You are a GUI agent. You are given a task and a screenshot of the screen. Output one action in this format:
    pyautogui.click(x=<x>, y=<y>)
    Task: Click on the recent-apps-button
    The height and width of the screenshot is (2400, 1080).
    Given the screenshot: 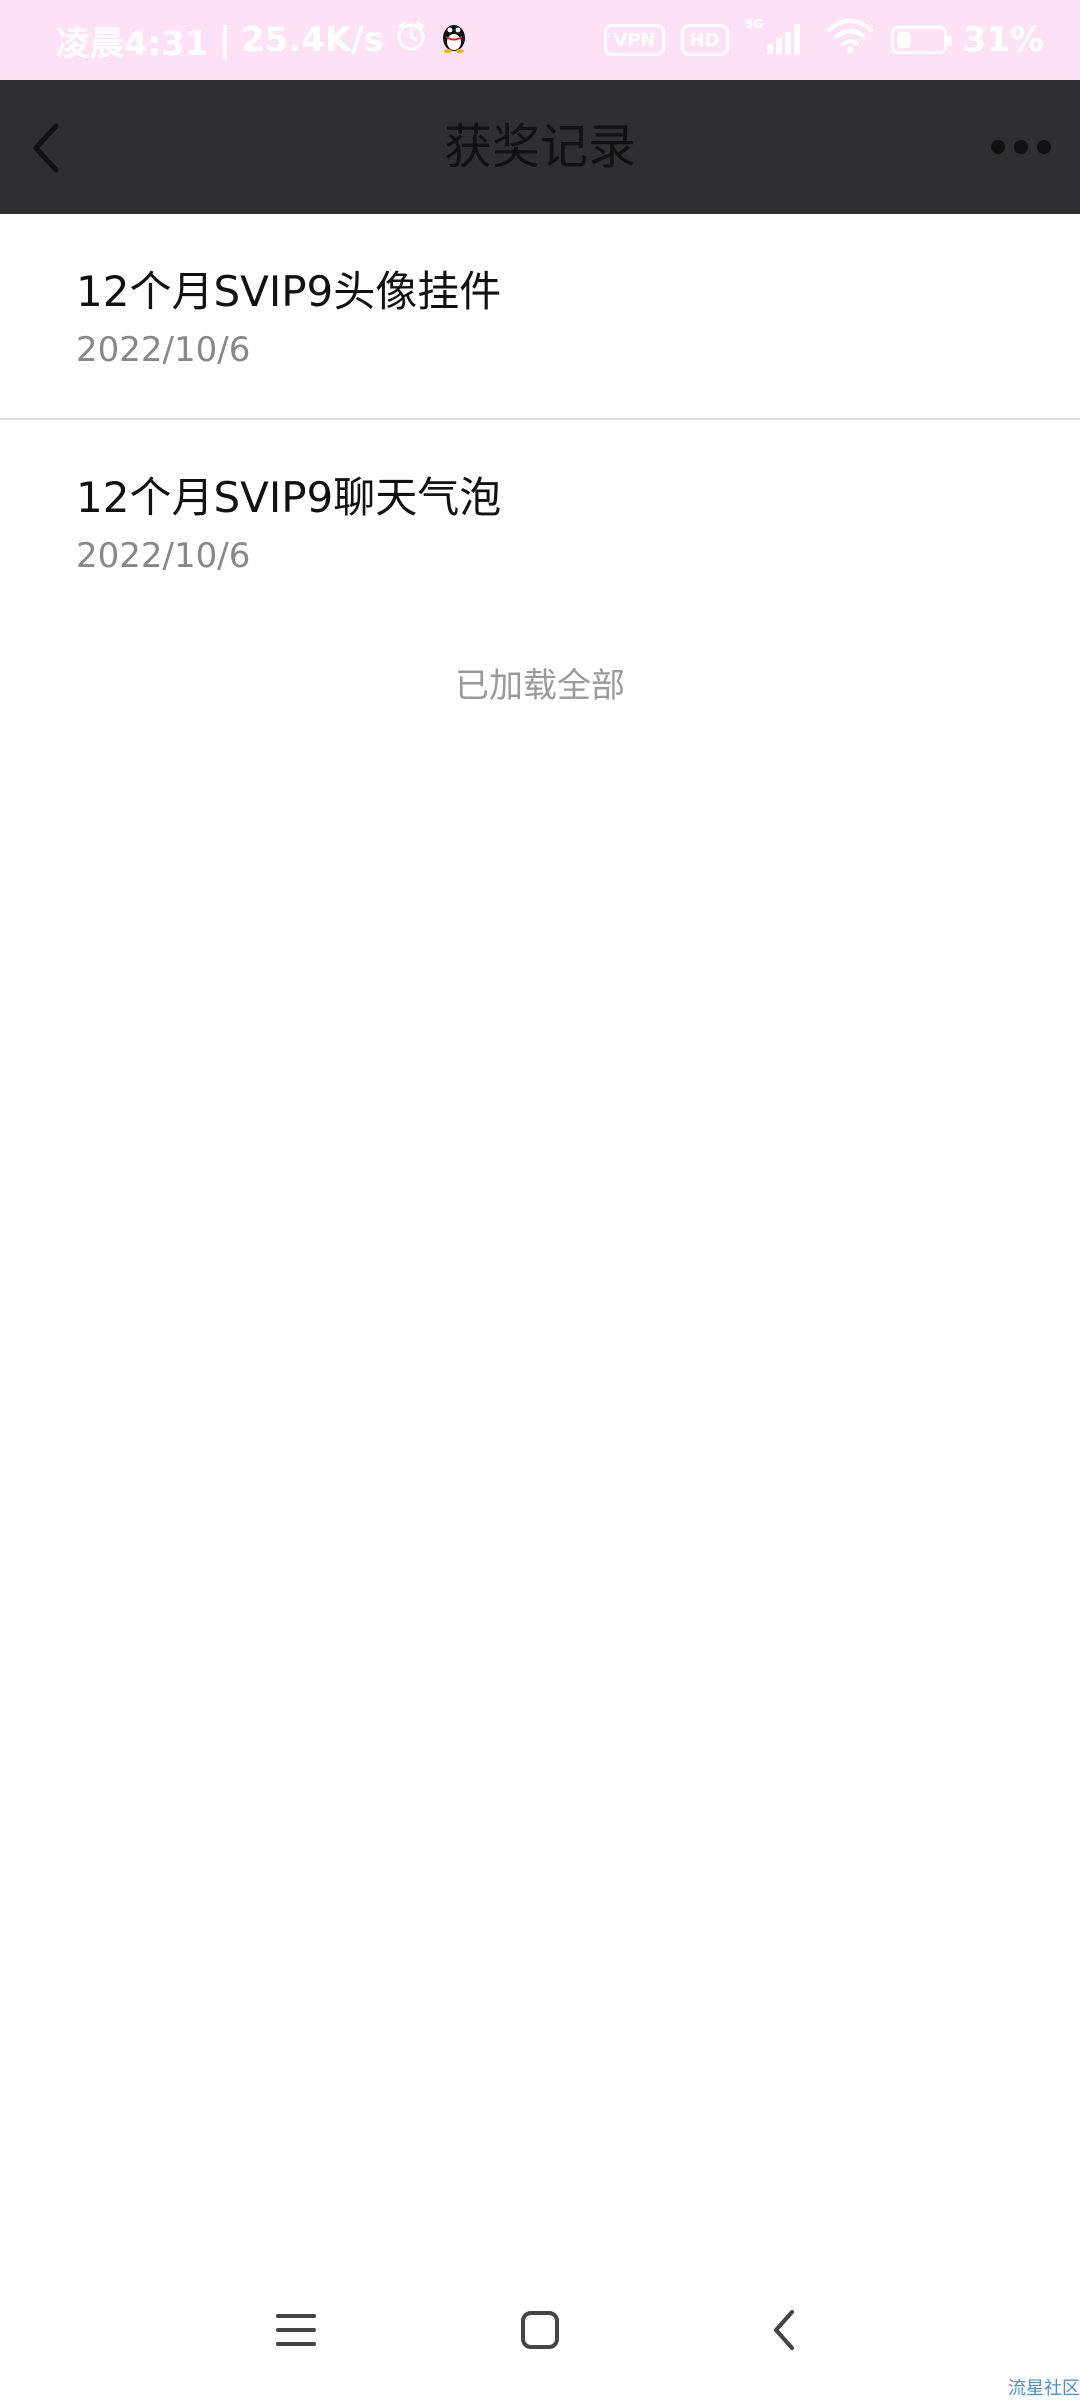 What is the action you would take?
    pyautogui.click(x=296, y=2330)
    